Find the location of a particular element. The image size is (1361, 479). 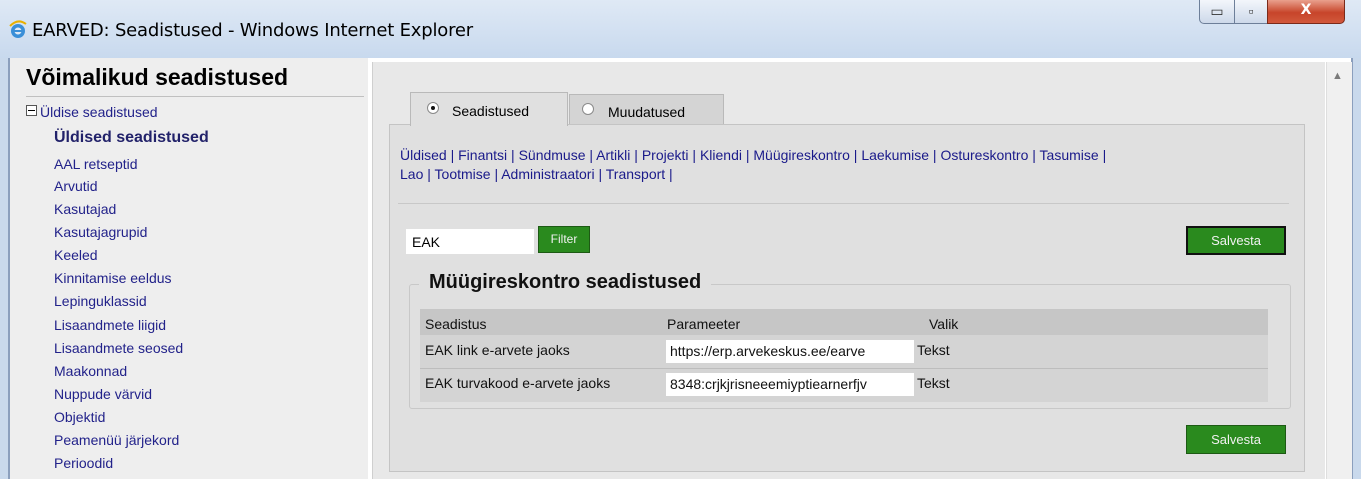

tab-settings: Seadistused is located at coordinates (489, 109).